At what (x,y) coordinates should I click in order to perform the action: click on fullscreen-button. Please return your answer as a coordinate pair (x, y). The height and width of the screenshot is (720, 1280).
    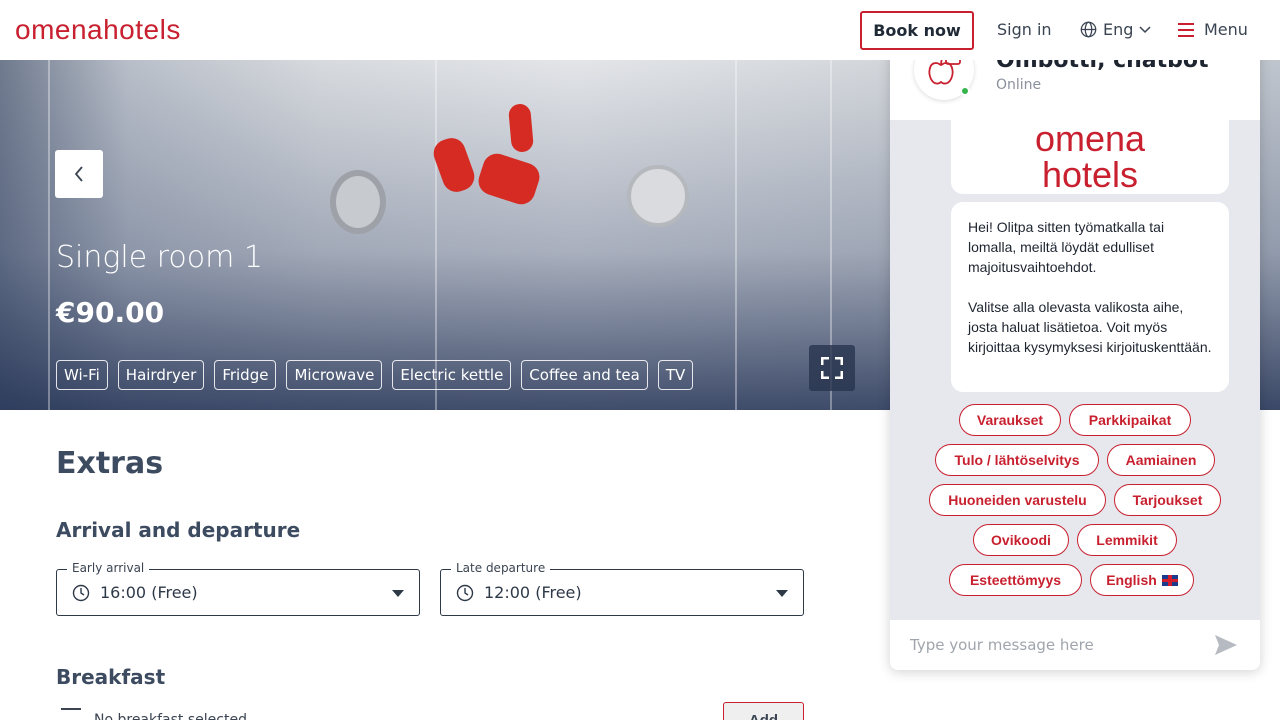
    Looking at the image, I should click on (832, 368).